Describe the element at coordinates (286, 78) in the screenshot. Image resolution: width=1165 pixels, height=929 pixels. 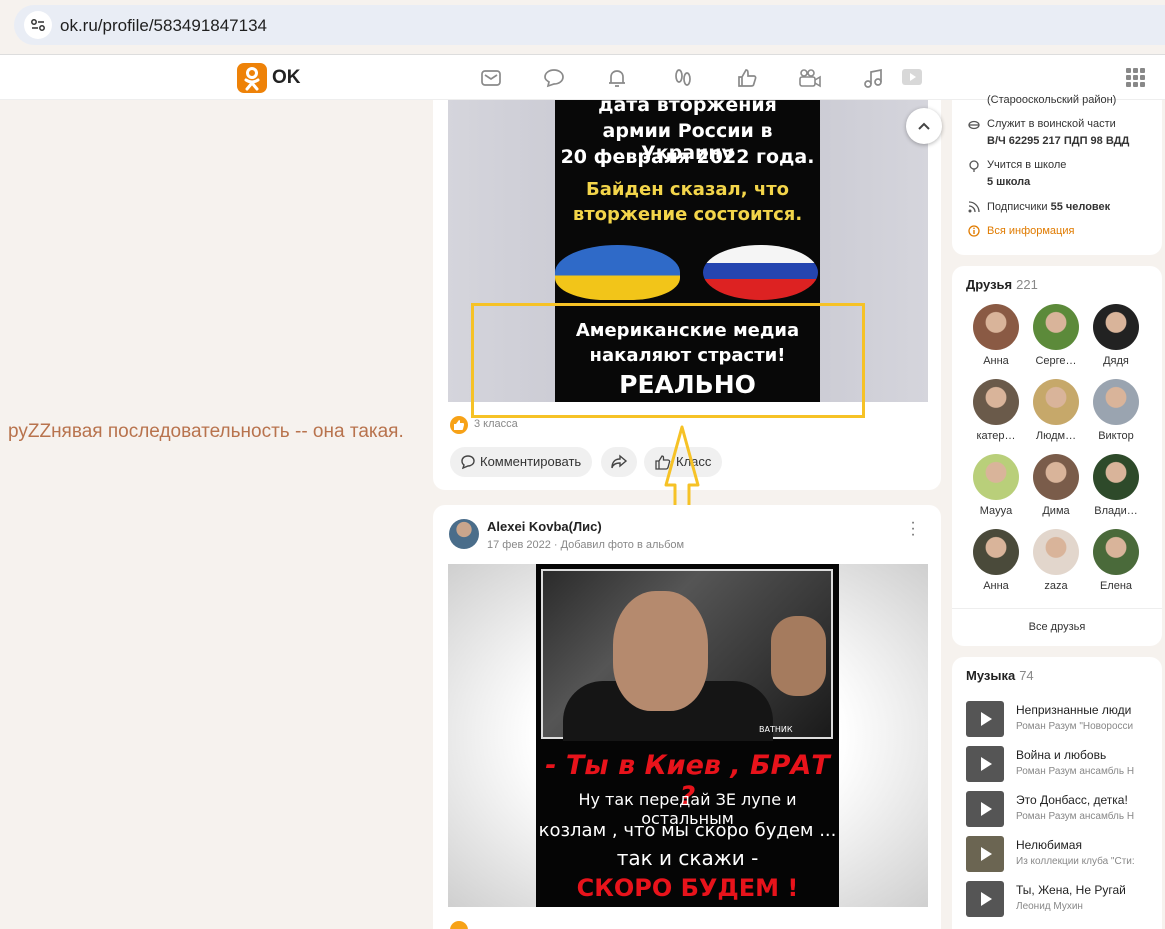
I see `logo-text: OK` at that location.